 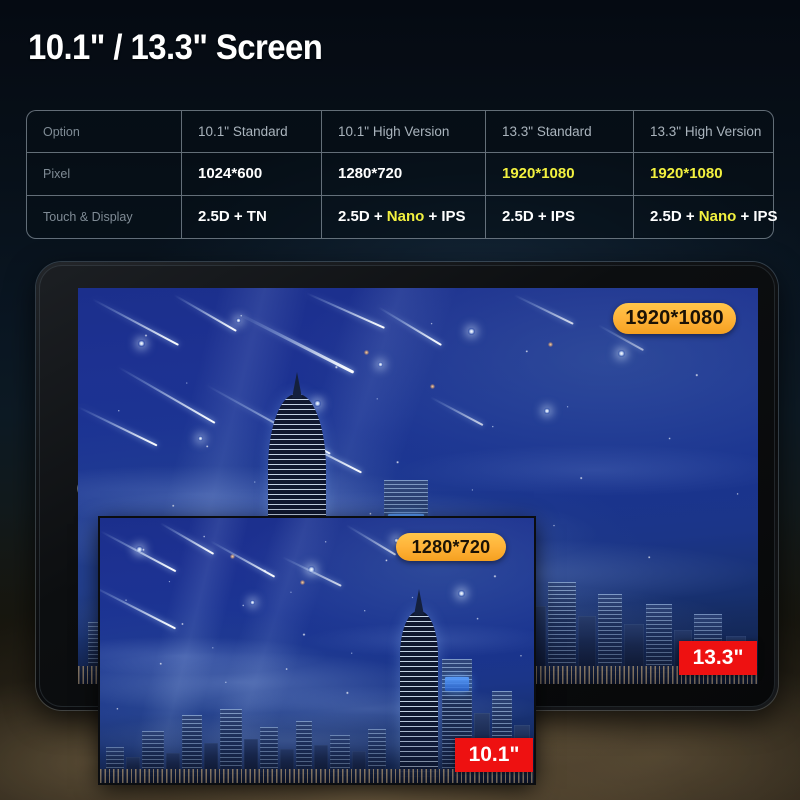 I want to click on row-label-text: Touch & Display, so click(x=88, y=217).